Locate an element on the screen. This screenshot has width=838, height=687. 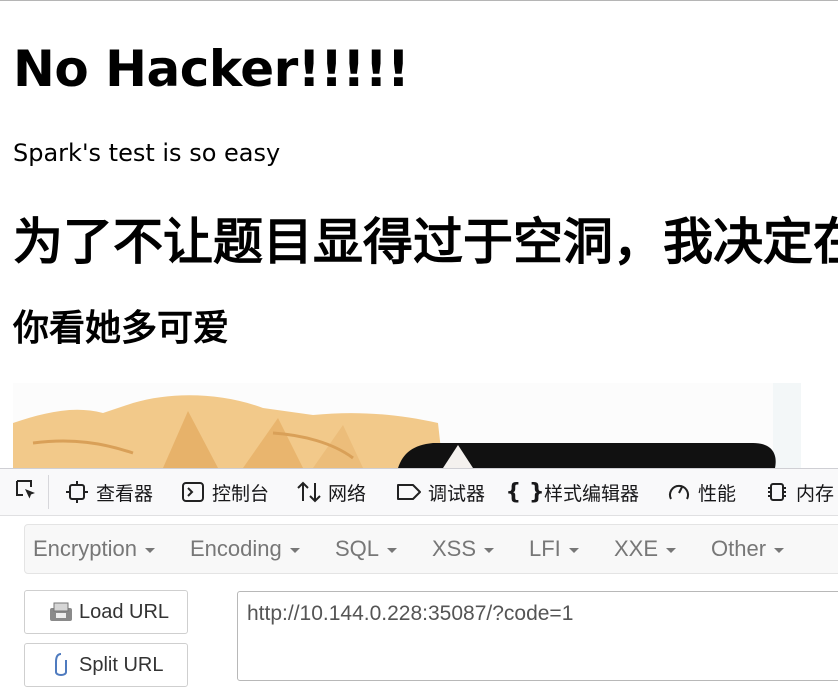
tab-label: 内存 is located at coordinates (815, 493).